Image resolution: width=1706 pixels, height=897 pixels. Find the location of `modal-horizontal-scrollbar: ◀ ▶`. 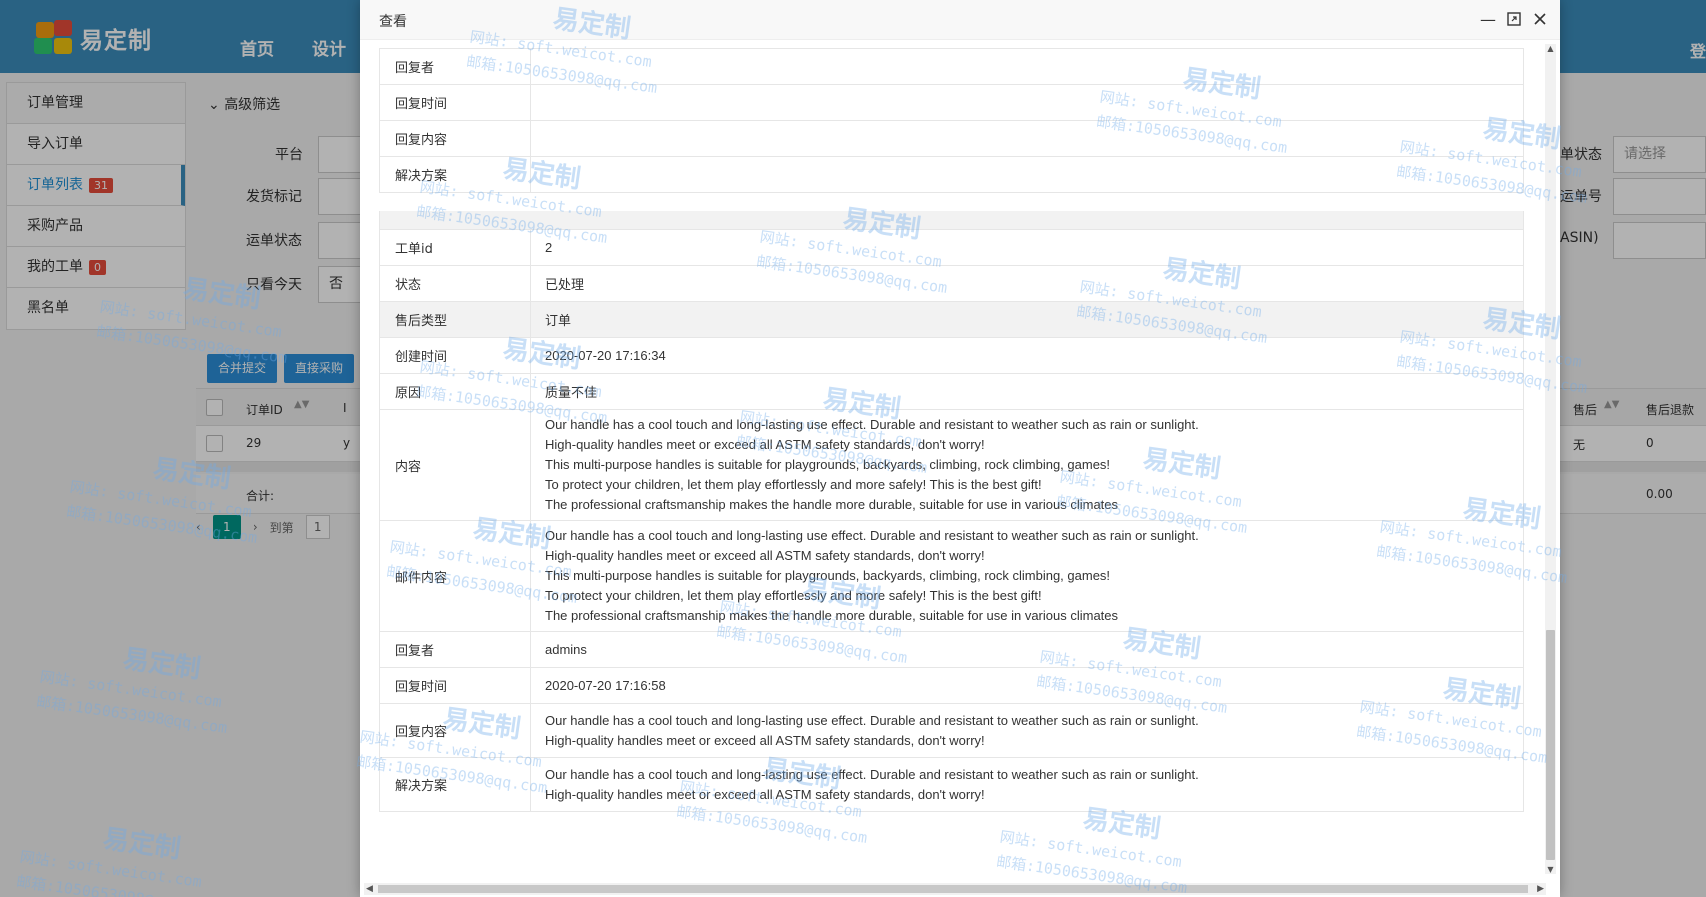

modal-horizontal-scrollbar: ◀ ▶ is located at coordinates (955, 889).